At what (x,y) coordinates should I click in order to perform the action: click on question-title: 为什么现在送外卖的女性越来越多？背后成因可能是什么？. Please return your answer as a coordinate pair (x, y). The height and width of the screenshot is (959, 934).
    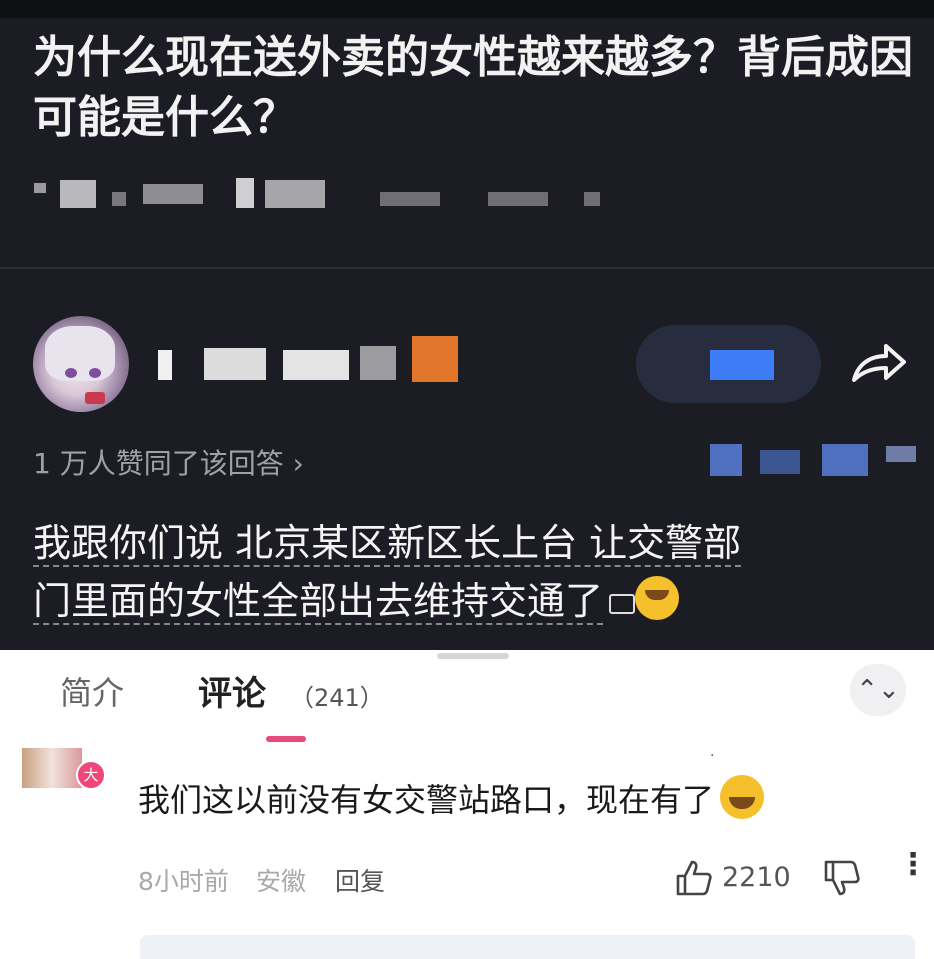
    Looking at the image, I should click on (473, 88).